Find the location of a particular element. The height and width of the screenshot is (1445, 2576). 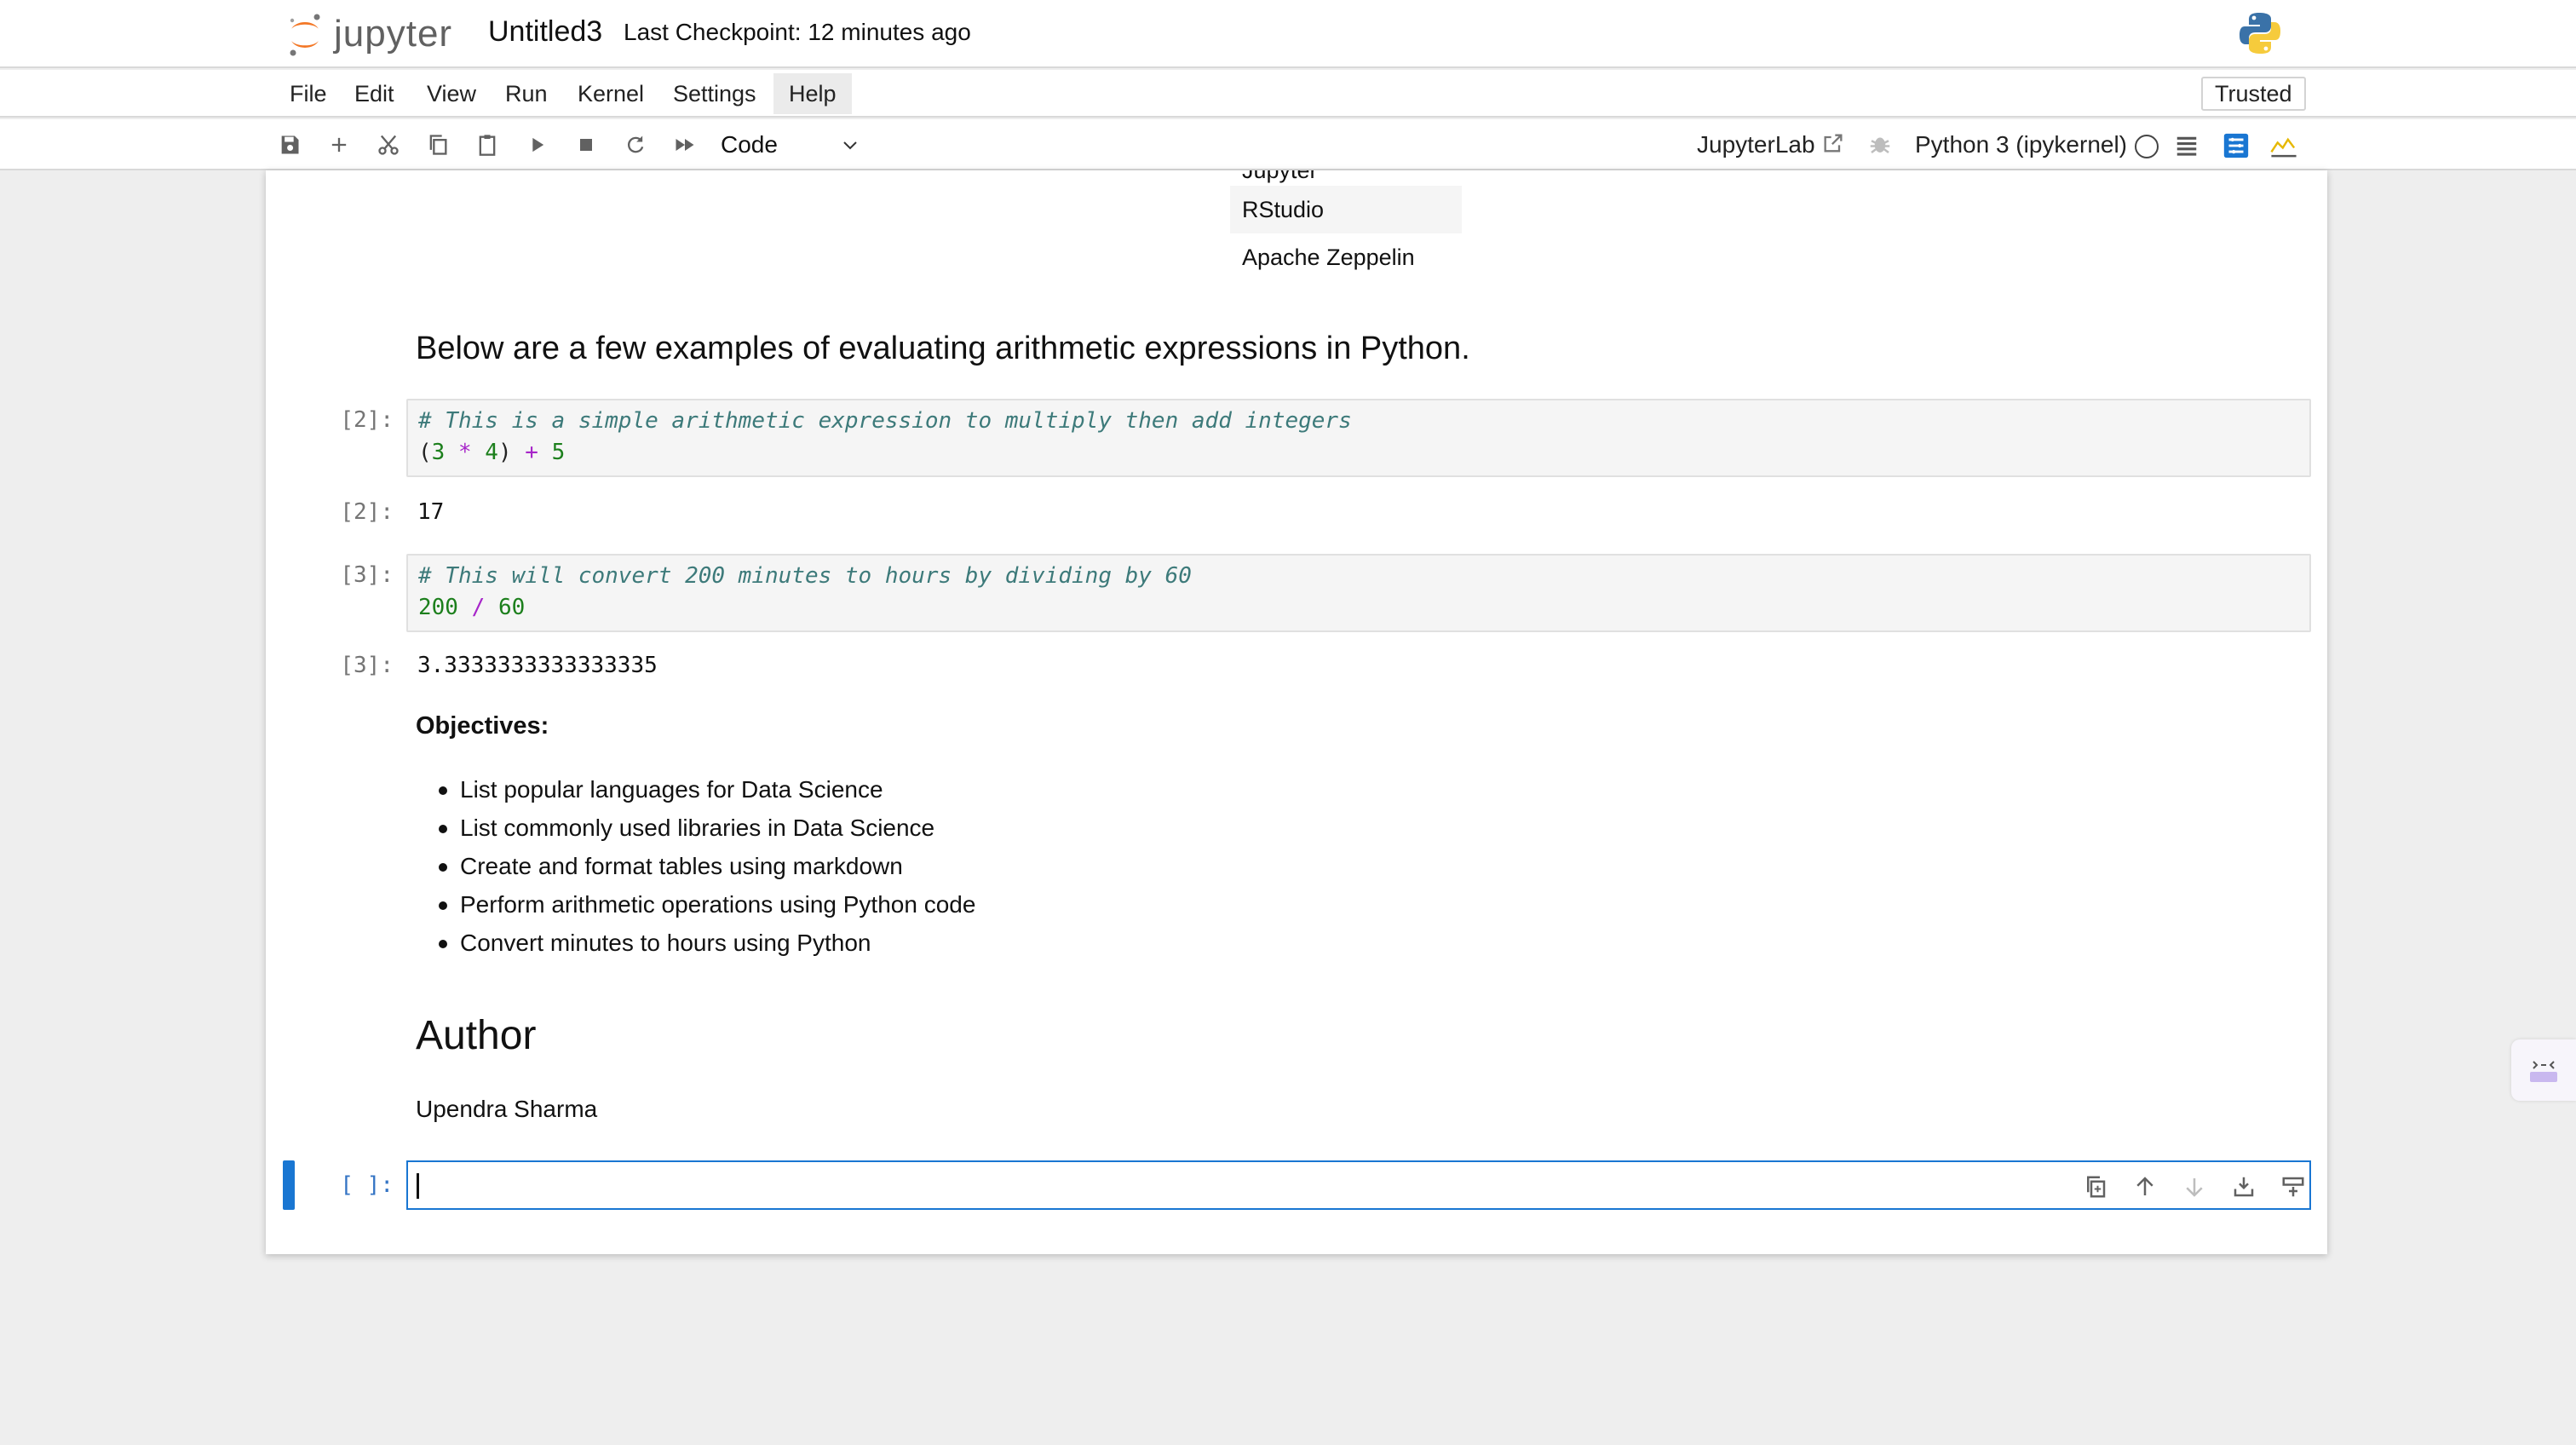

side-panel-tab is located at coordinates (2544, 1070).